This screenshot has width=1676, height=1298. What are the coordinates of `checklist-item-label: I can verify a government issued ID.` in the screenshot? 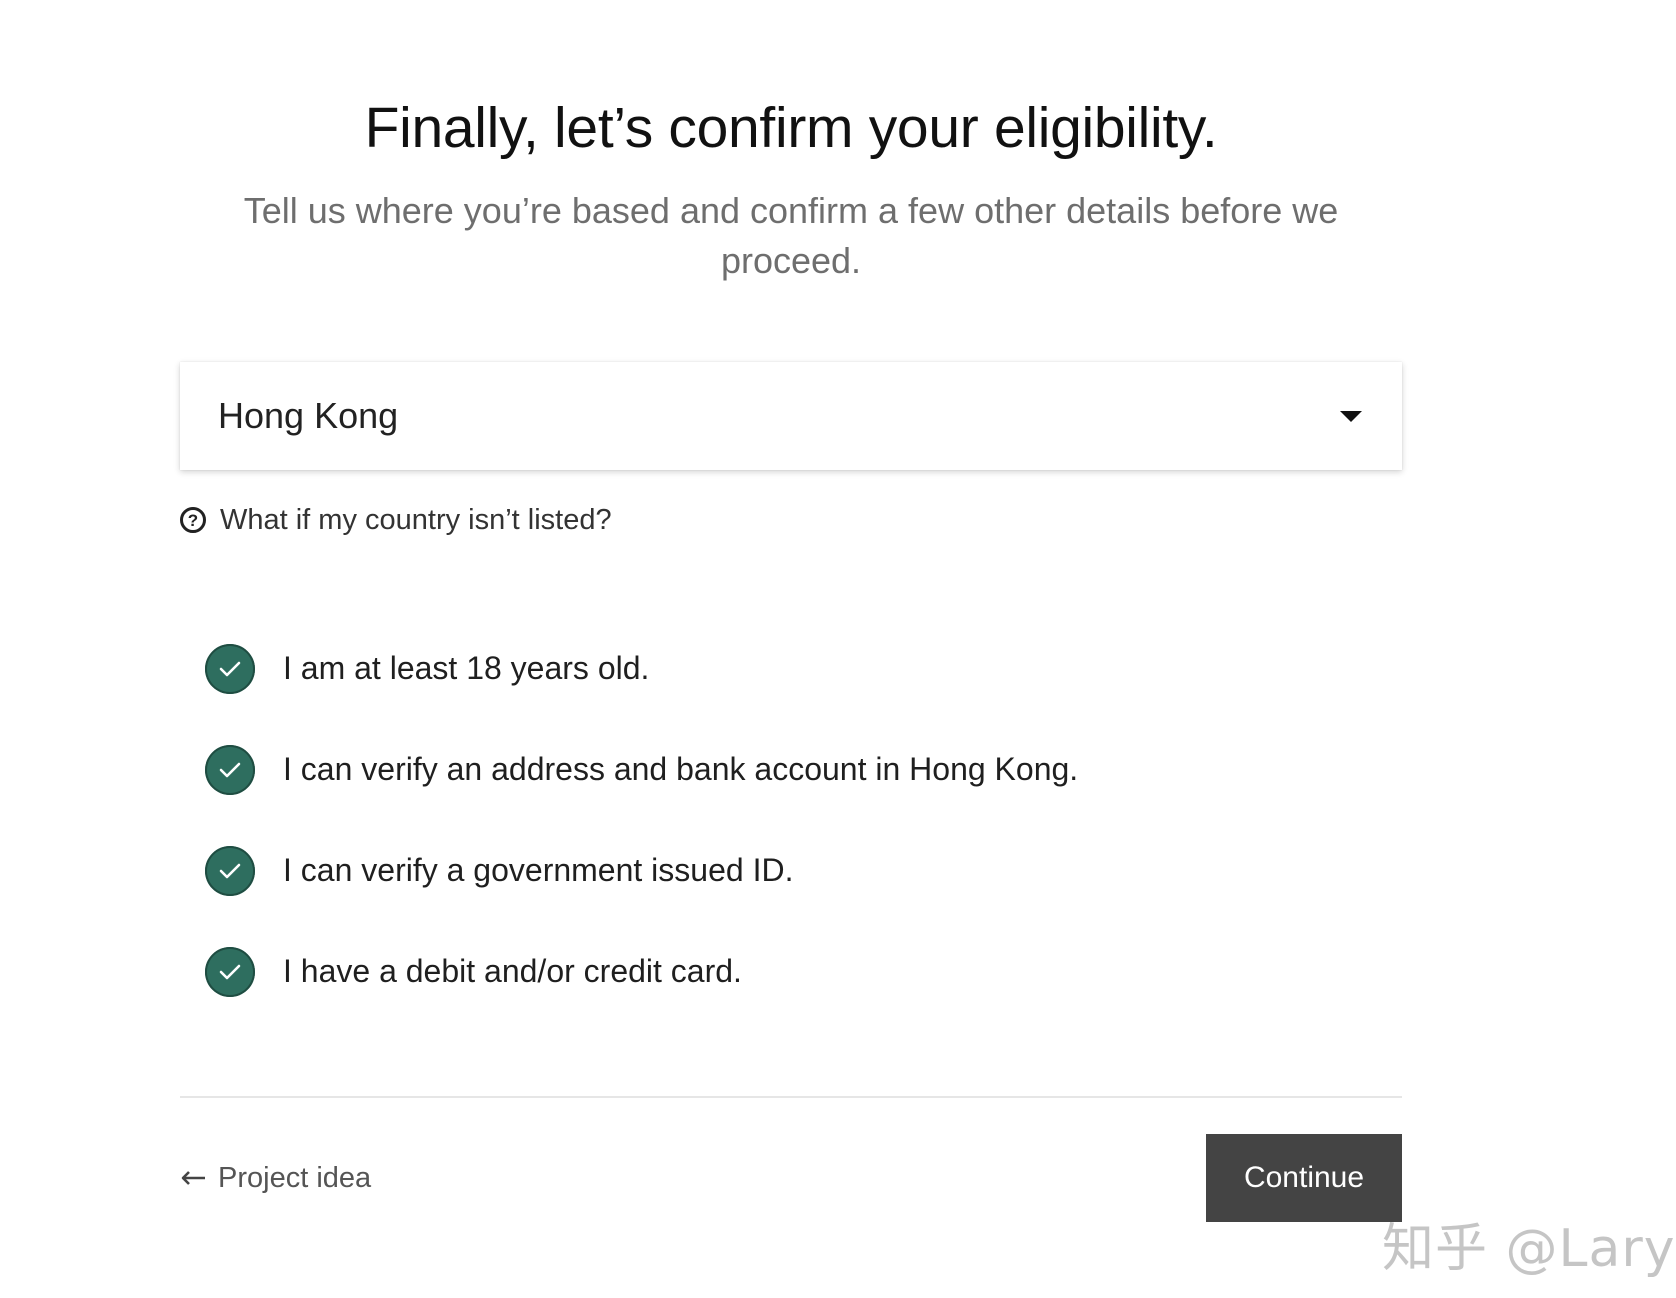 It's located at (538, 870).